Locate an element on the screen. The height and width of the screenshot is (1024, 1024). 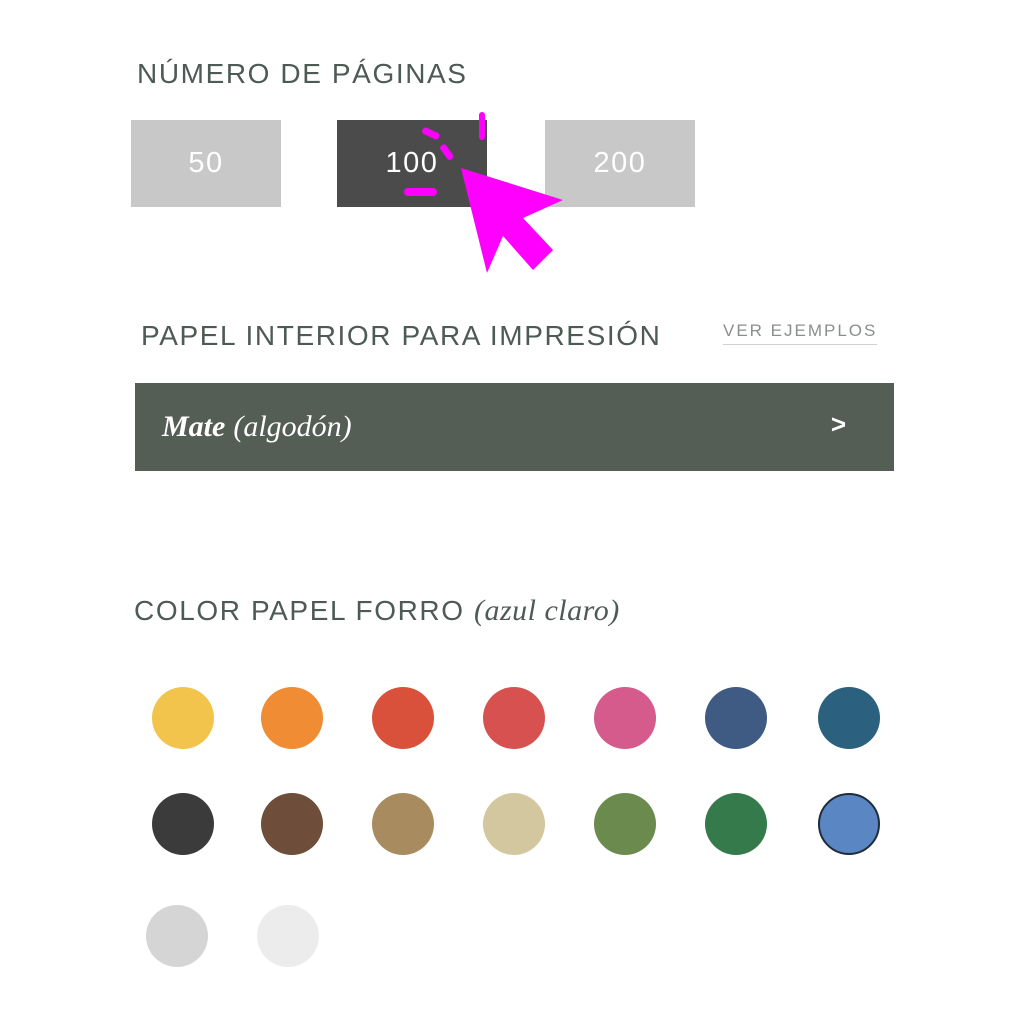
pages-option-label: 200 is located at coordinates (620, 163).